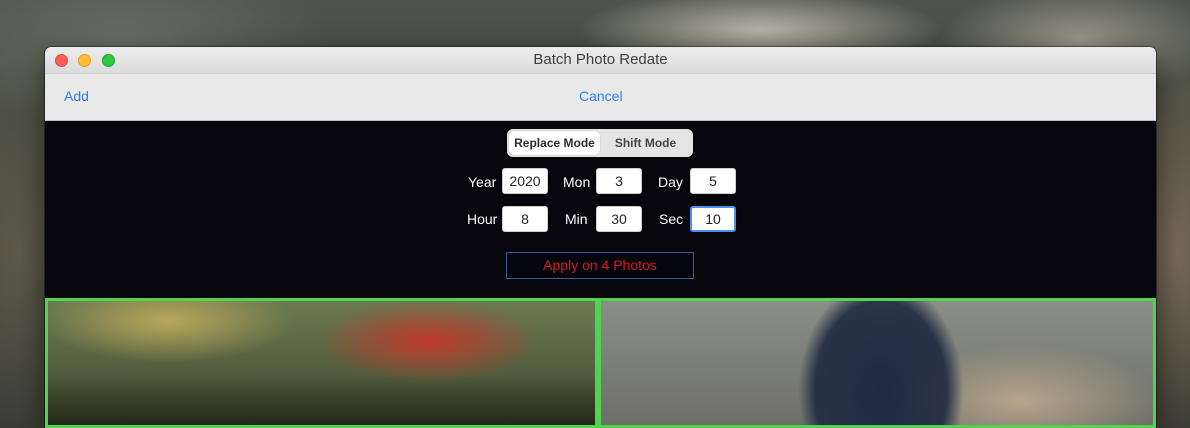 This screenshot has width=1190, height=428. I want to click on second-label: Sec, so click(671, 219).